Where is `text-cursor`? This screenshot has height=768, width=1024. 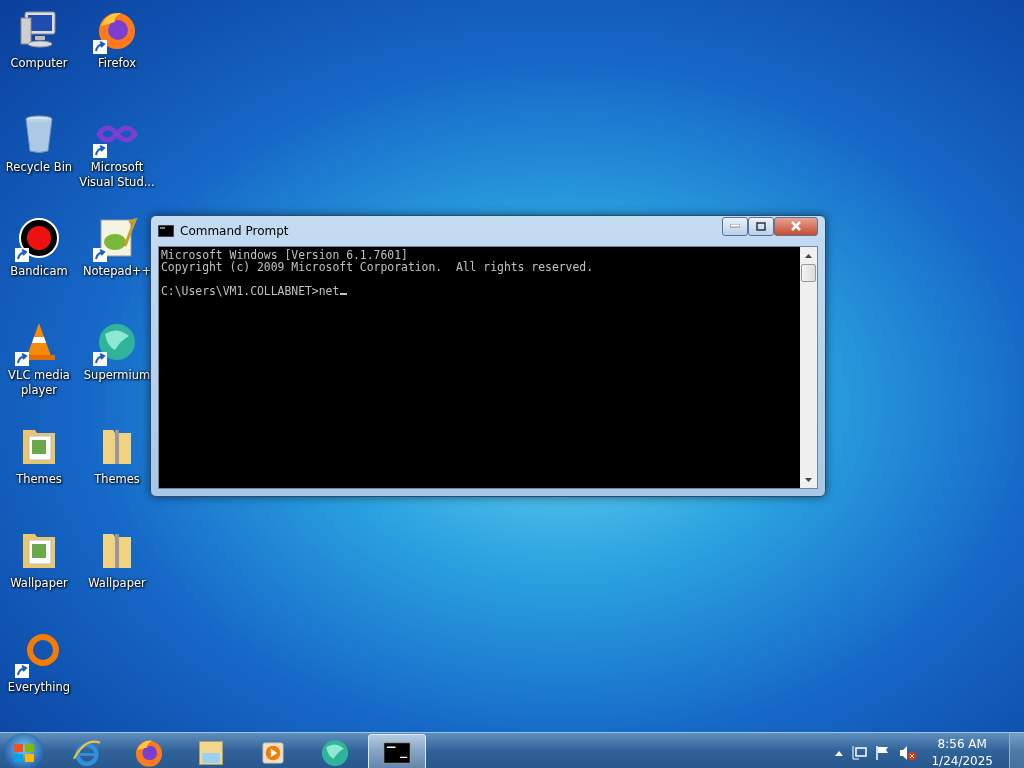
text-cursor is located at coordinates (344, 294).